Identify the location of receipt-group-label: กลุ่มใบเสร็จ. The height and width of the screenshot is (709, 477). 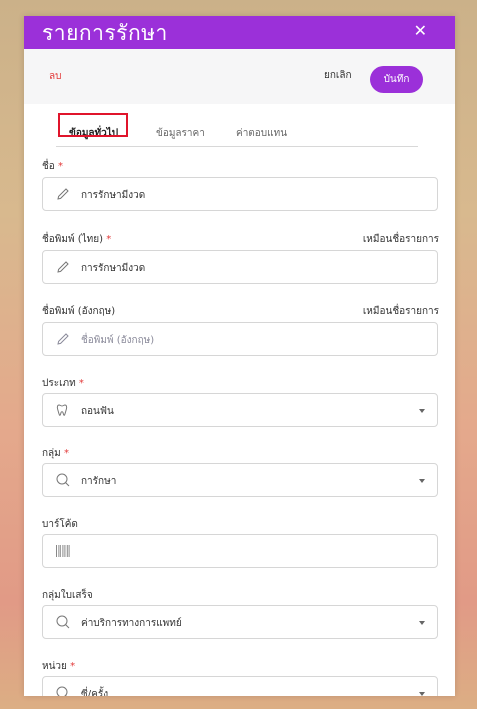
(67, 595).